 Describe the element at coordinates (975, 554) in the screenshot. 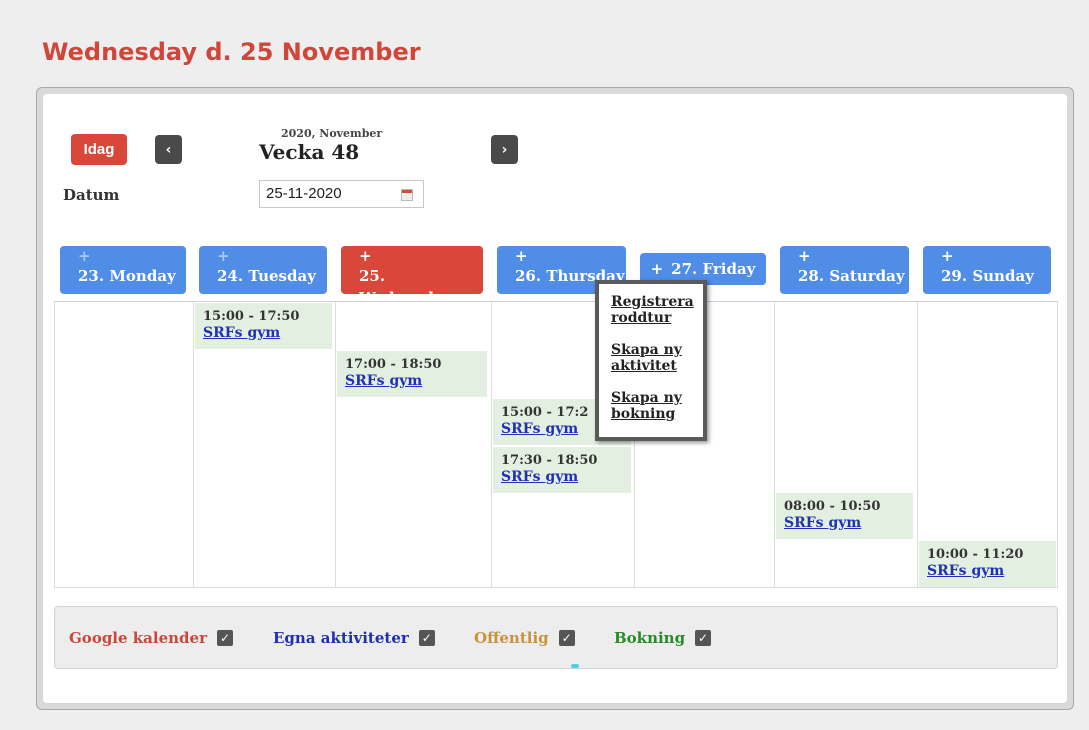

I see `event-time: 10:00 - 11:20` at that location.